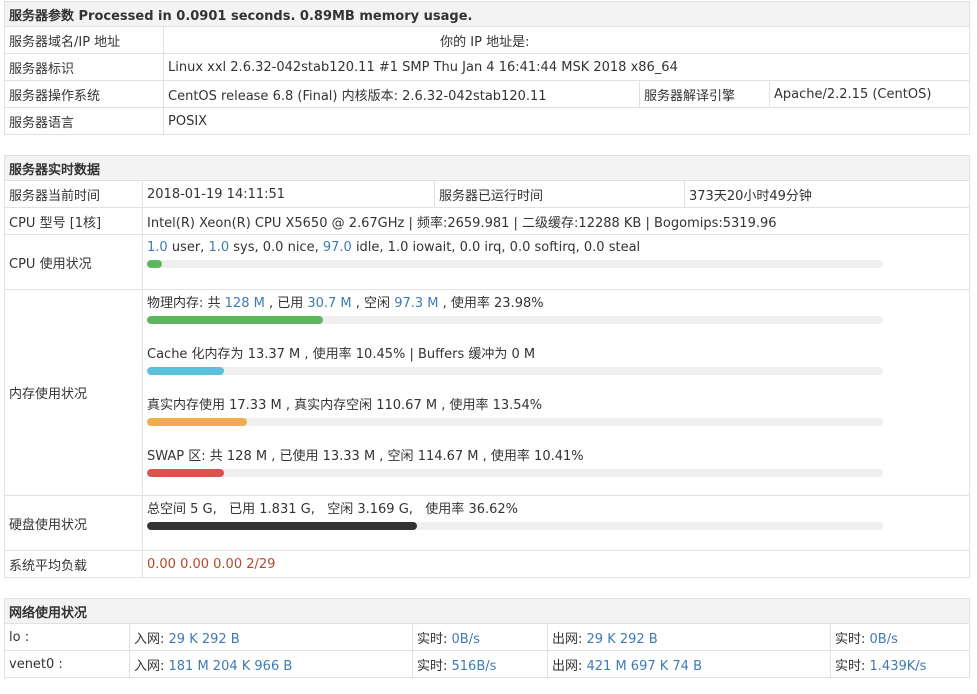  What do you see at coordinates (515, 264) in the screenshot?
I see `cpu-usage-bar` at bounding box center [515, 264].